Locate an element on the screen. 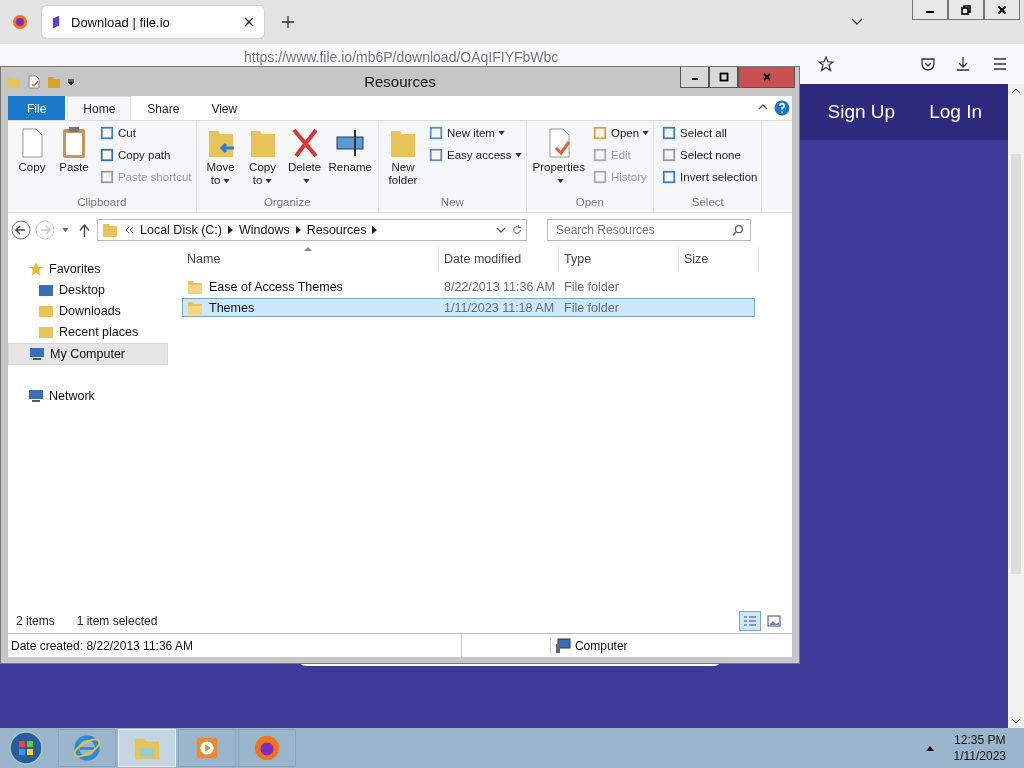 This screenshot has width=1024, height=768. scrollbar is located at coordinates (1016, 406).